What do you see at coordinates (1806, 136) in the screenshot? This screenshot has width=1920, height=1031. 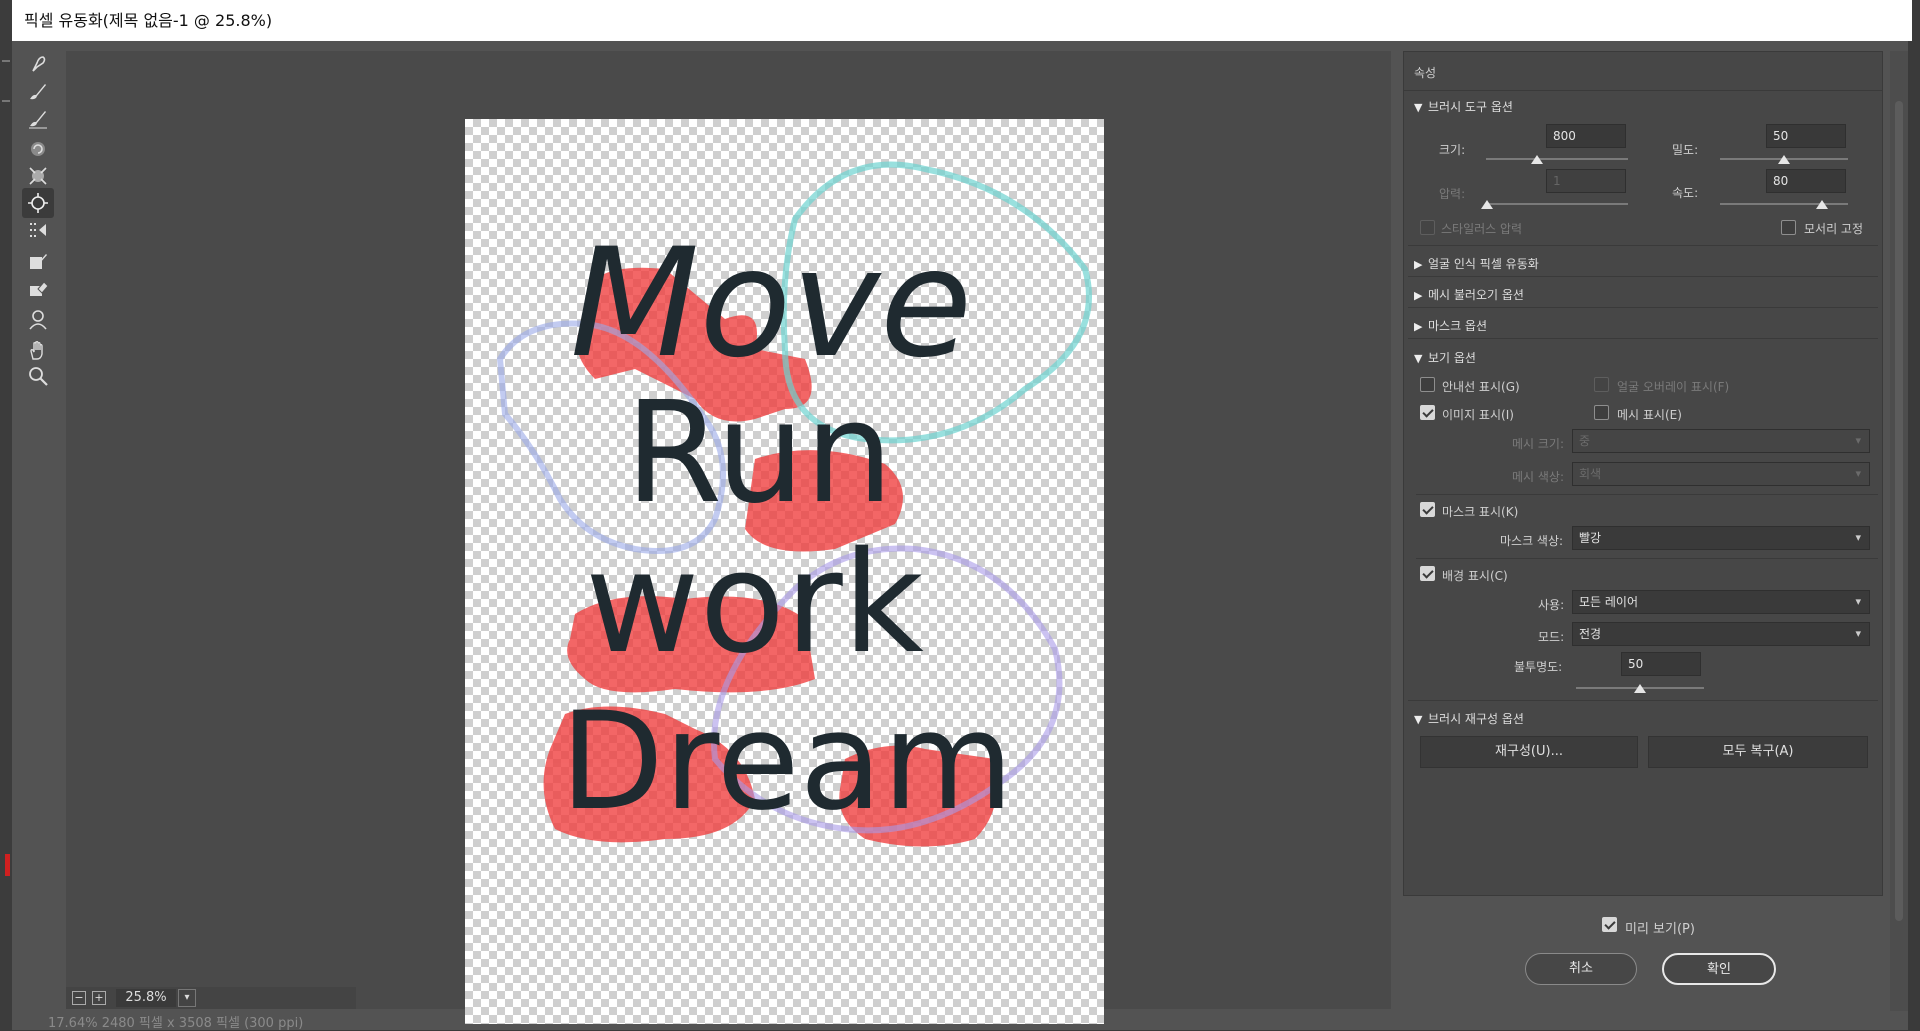 I see `density-field: 50` at bounding box center [1806, 136].